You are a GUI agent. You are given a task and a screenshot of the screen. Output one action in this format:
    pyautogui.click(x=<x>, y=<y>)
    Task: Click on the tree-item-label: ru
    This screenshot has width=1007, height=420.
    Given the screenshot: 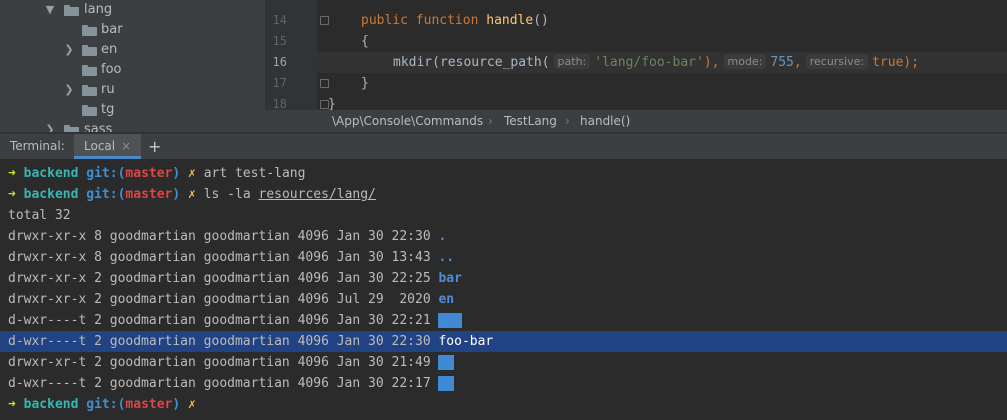 What is the action you would take?
    pyautogui.click(x=108, y=89)
    